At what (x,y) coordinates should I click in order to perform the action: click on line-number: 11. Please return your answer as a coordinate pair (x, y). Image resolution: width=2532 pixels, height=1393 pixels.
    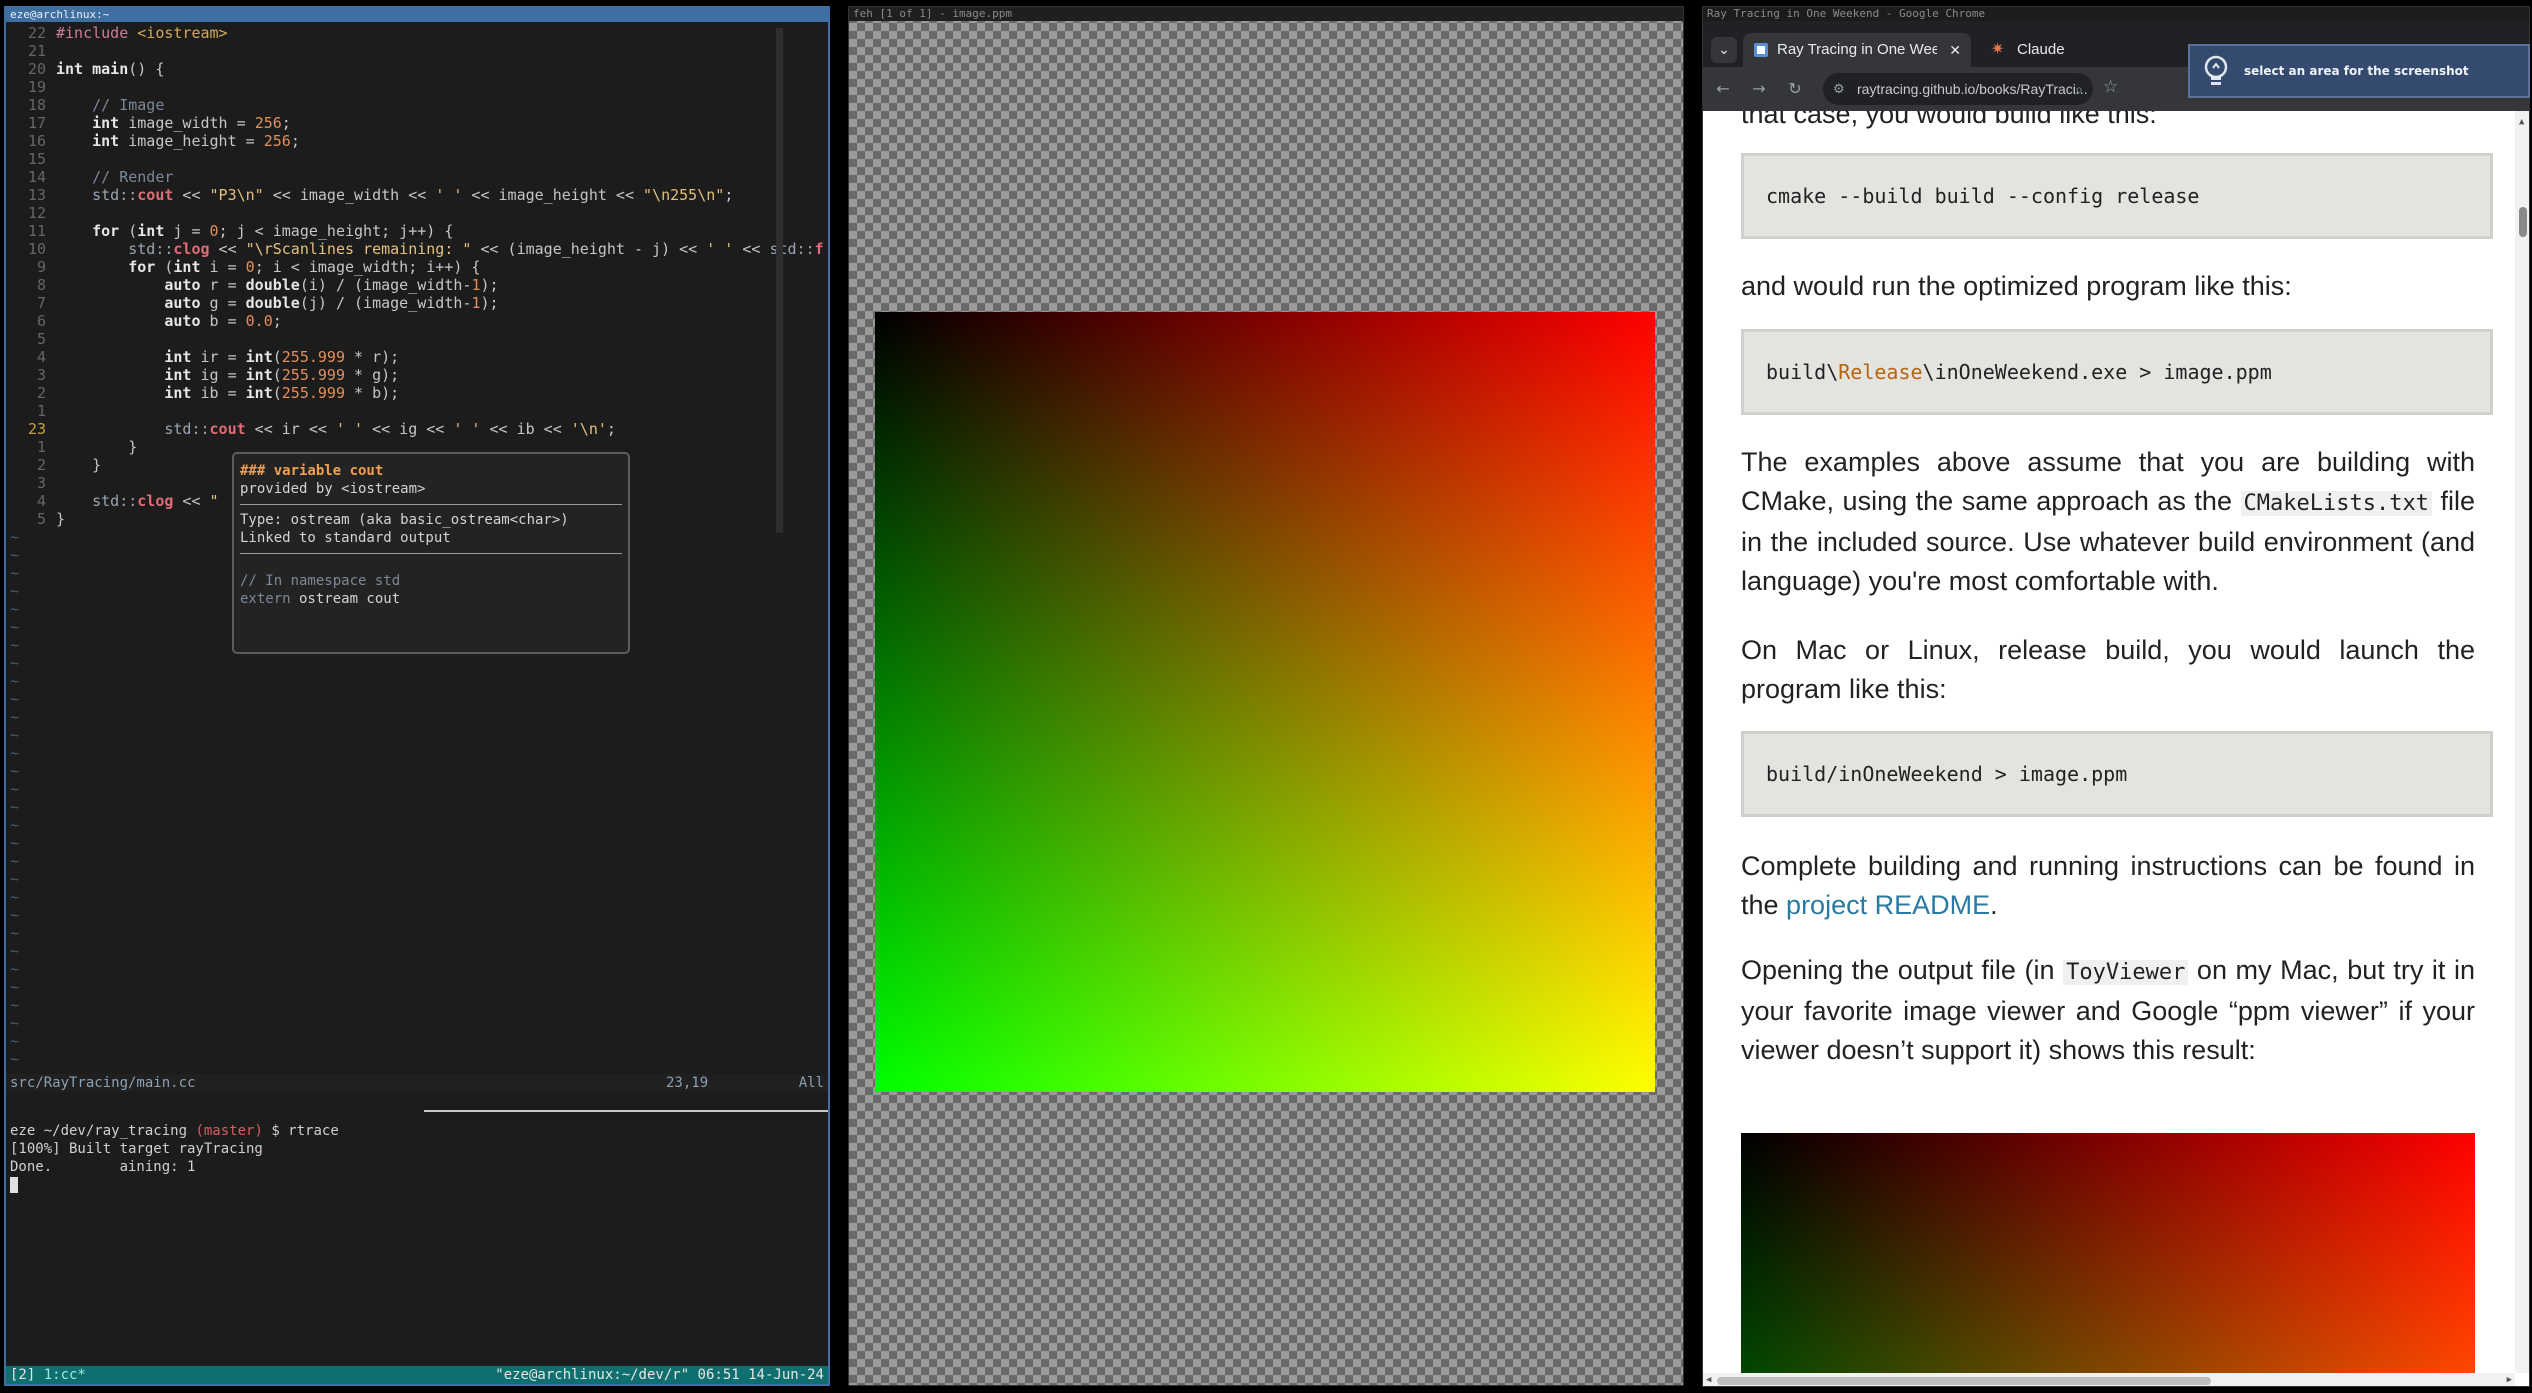
    Looking at the image, I should click on (36, 231).